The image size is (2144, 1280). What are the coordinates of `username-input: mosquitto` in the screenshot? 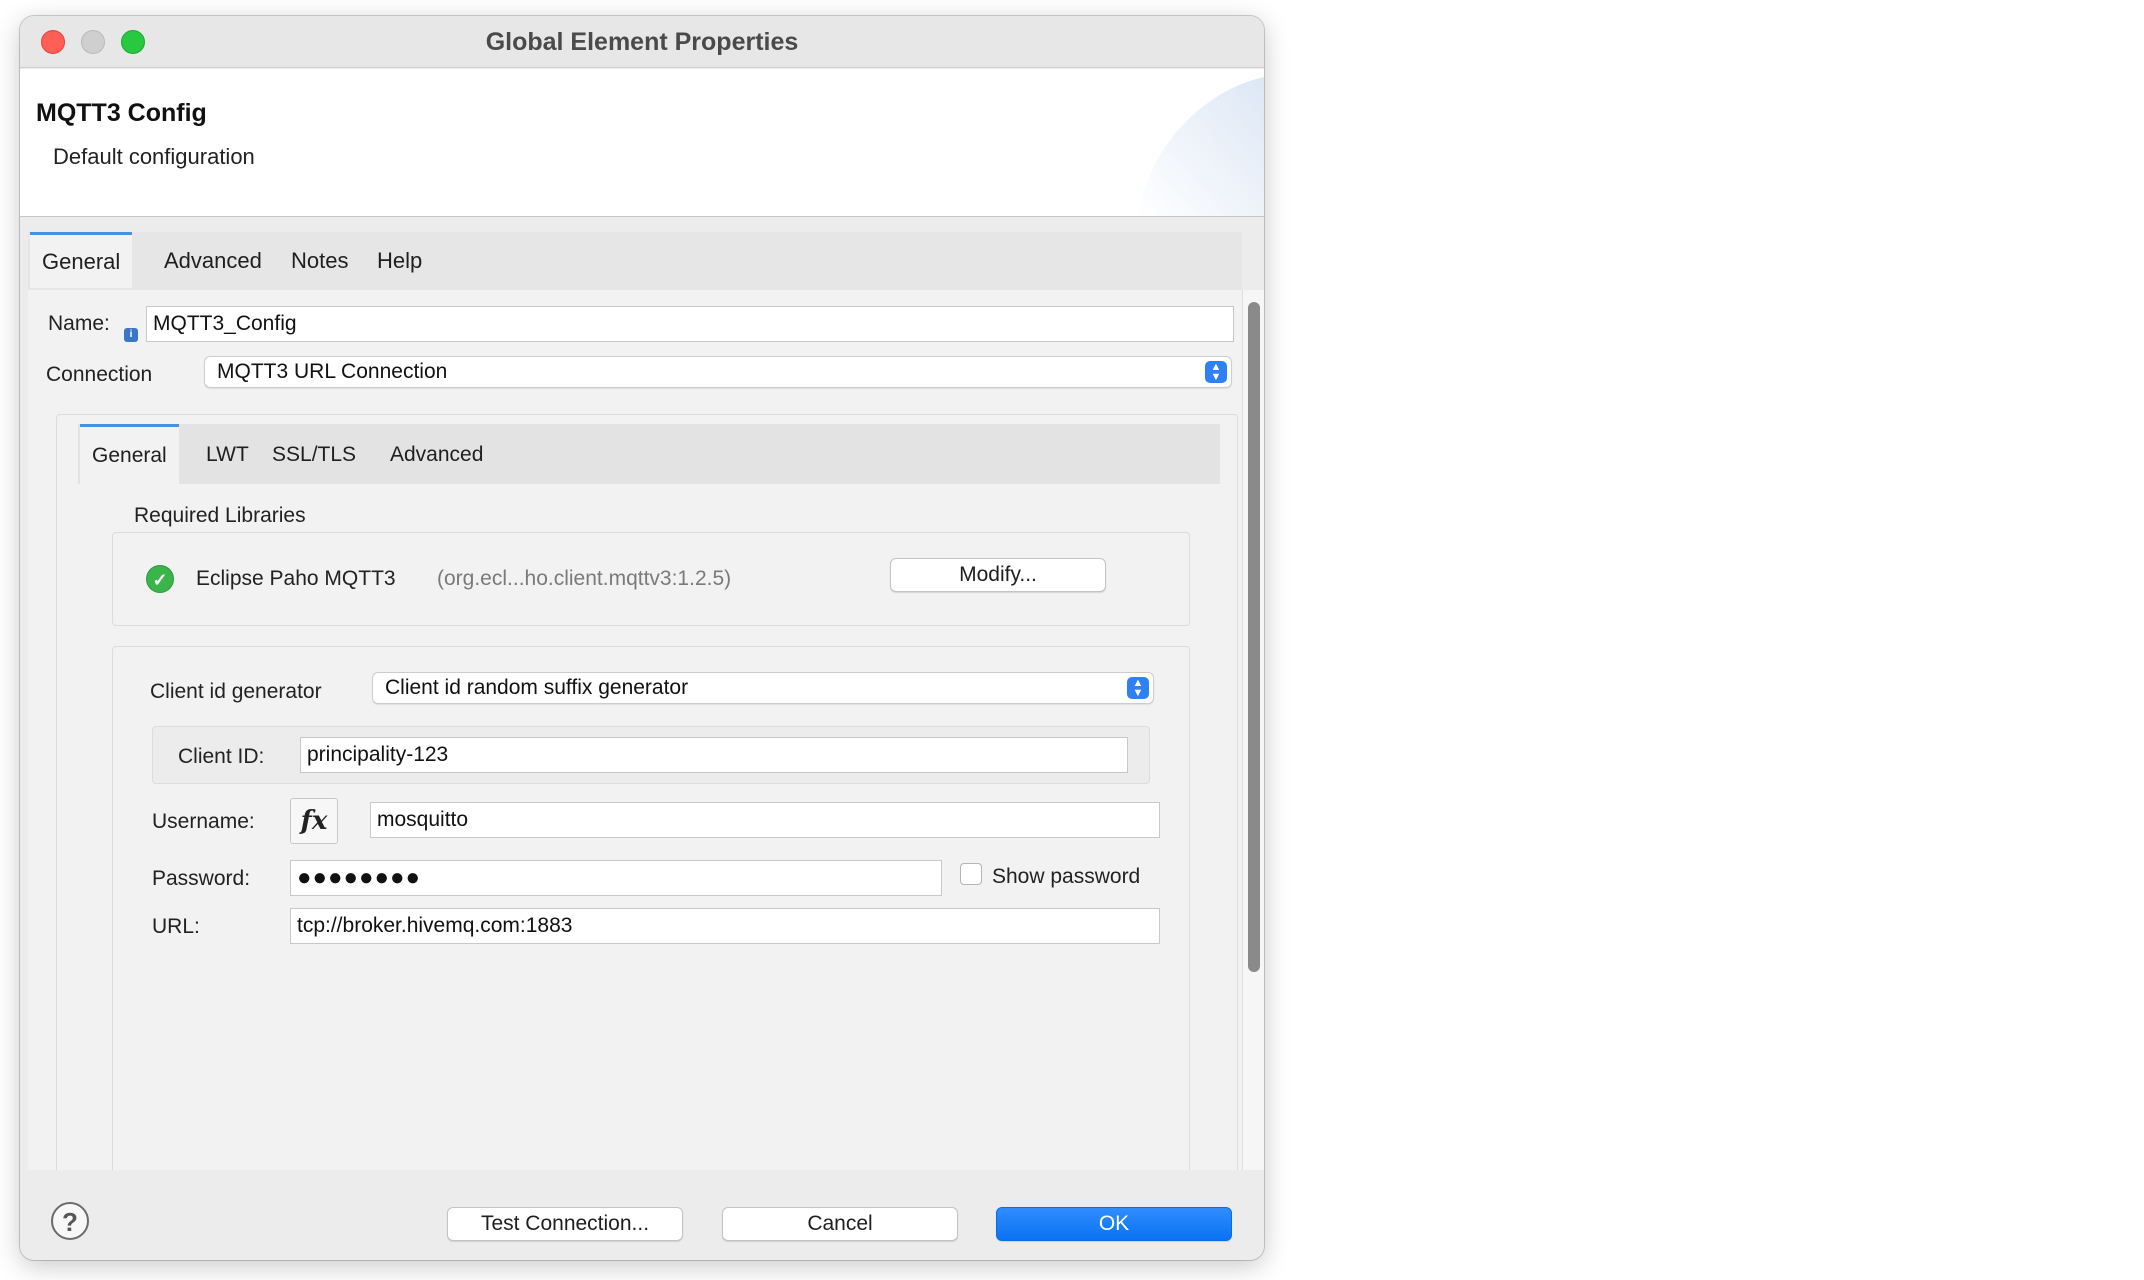 It's located at (765, 820).